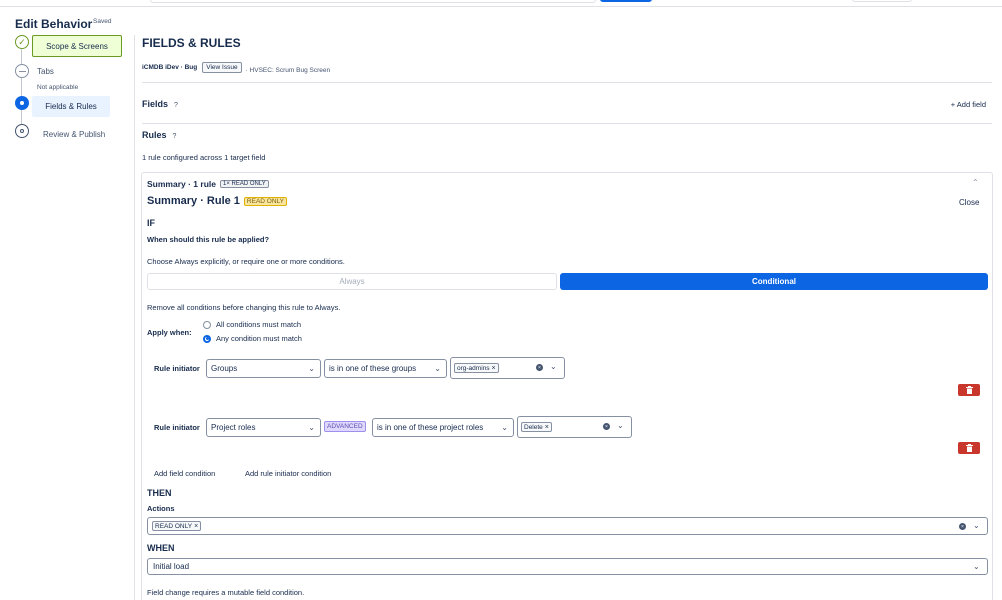 The width and height of the screenshot is (1002, 600). I want to click on condition-operator-select: is in one of these groups ⌄, so click(385, 368).